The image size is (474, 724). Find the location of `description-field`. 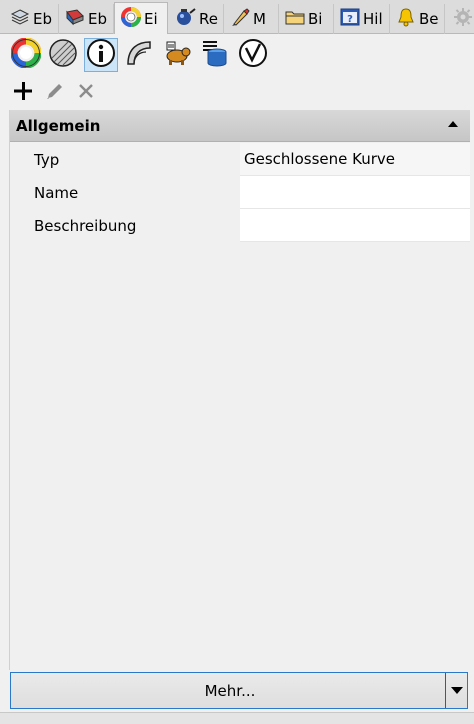

description-field is located at coordinates (355, 225).